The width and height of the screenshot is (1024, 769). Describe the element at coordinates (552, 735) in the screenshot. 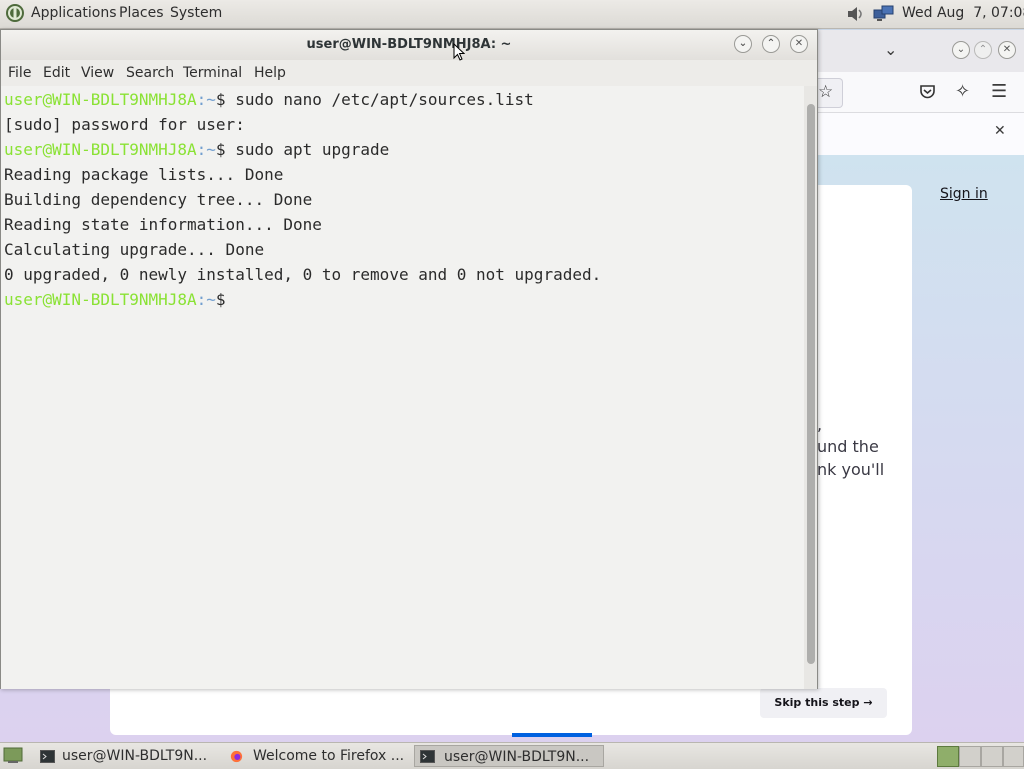

I see `step-progress-indicator` at that location.